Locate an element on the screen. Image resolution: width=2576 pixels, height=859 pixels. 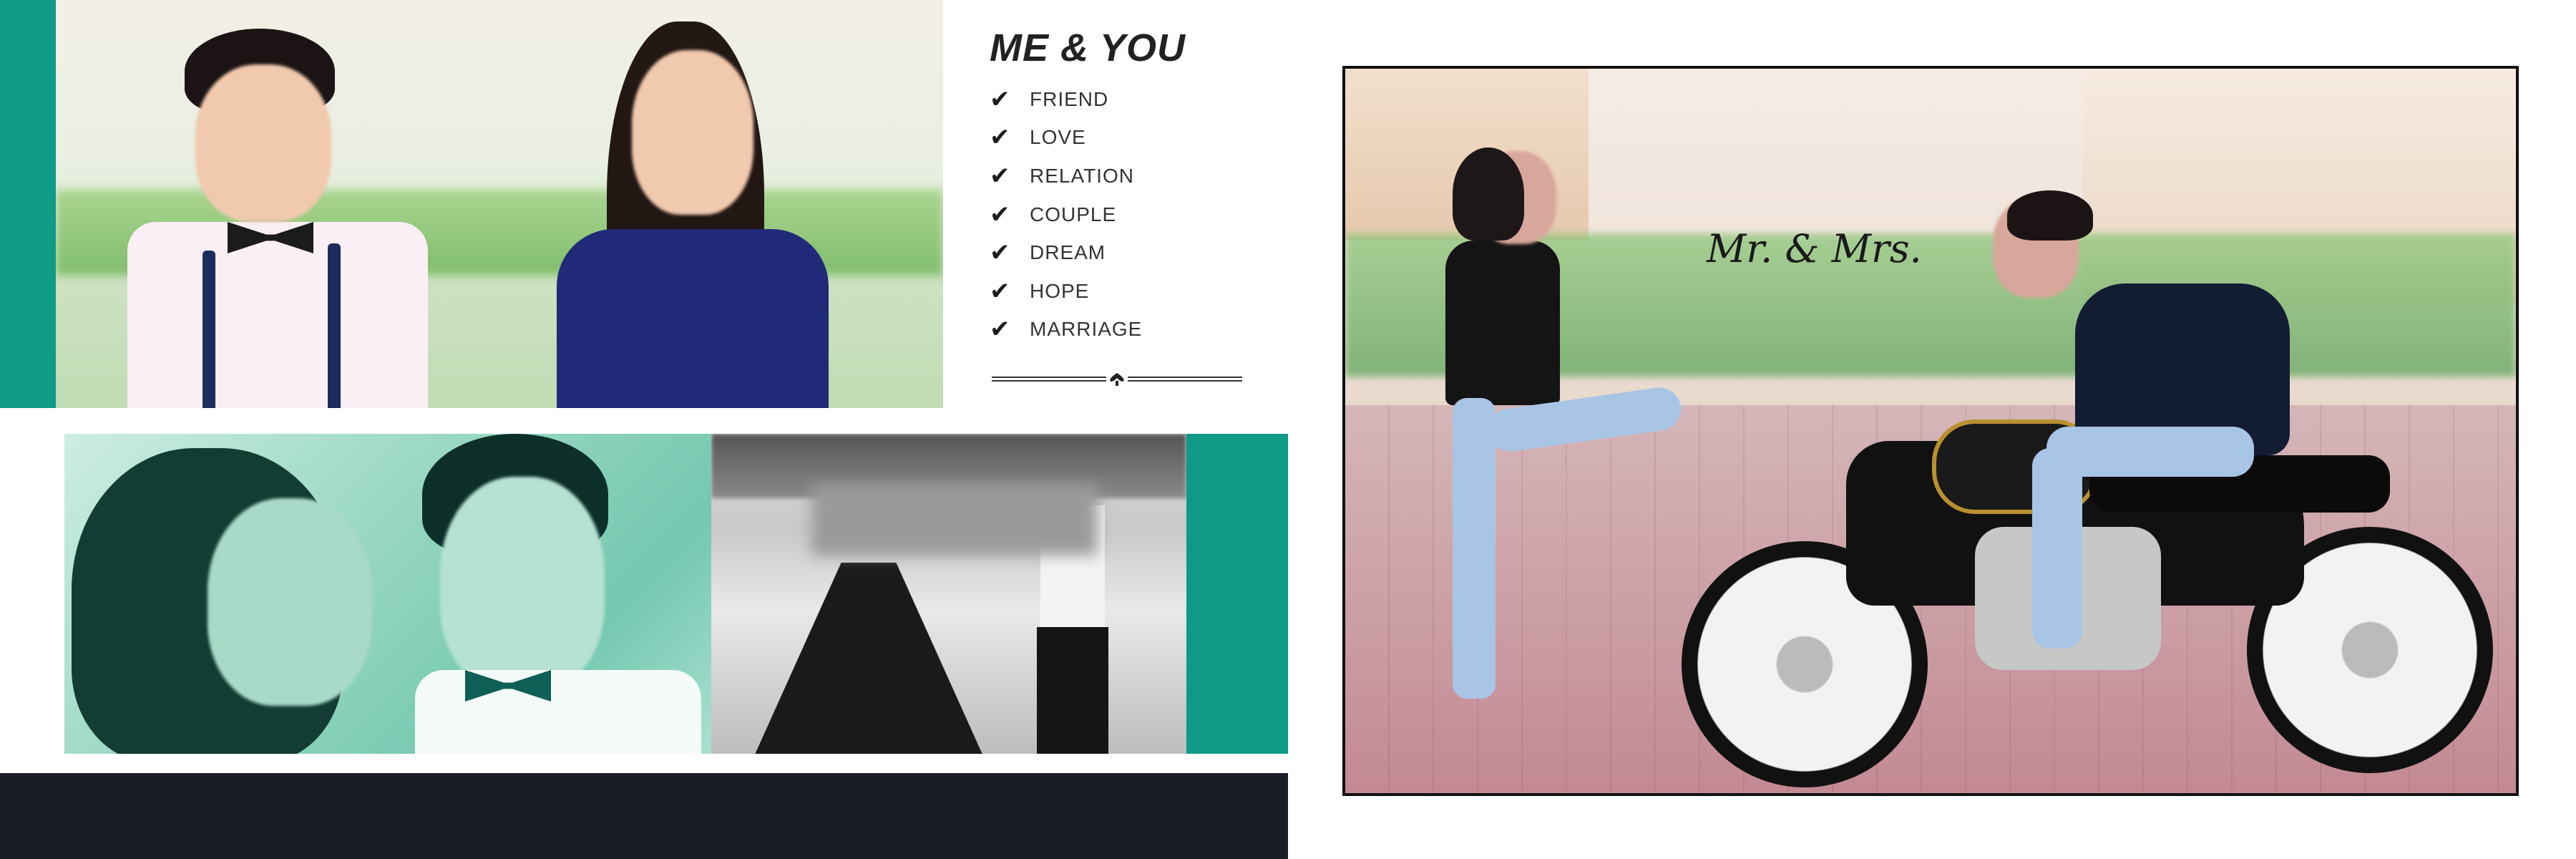
list-item: ✔ COUPLE is located at coordinates (1053, 214).